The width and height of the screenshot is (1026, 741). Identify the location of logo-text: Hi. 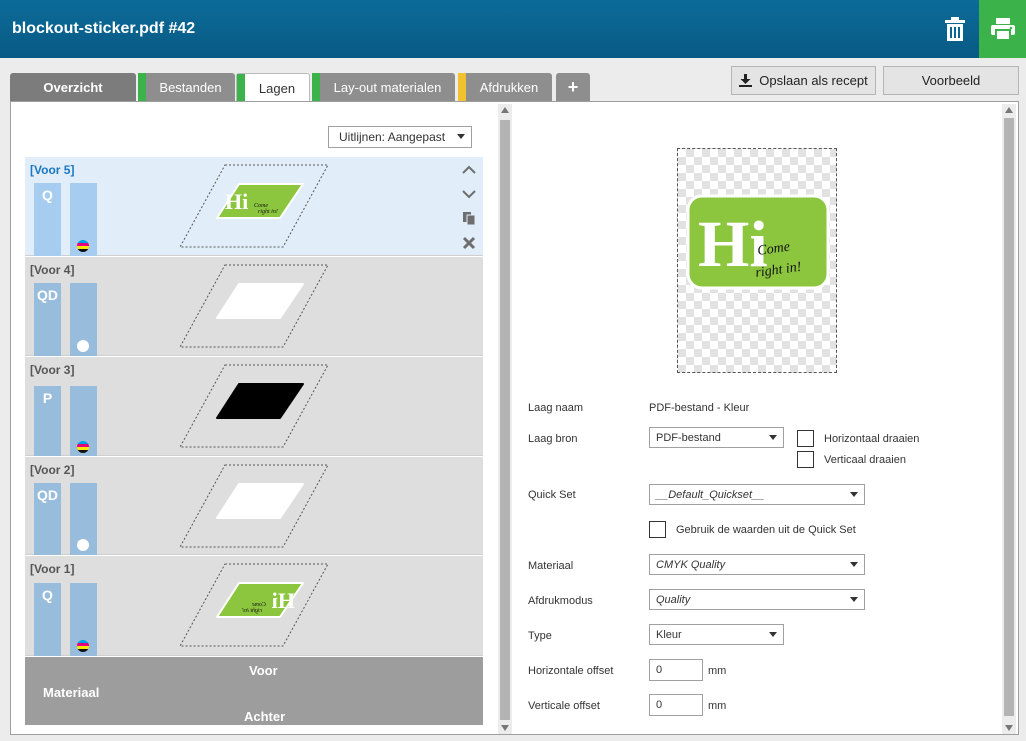
(236, 201).